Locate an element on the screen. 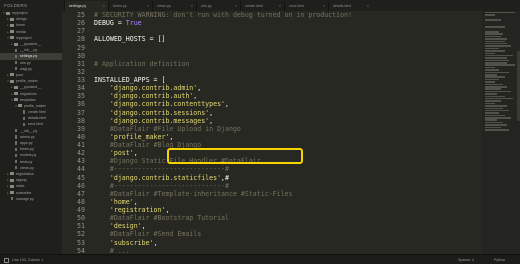 This screenshot has width=520, height=264. sidebar-item-label: models.py is located at coordinates (28, 155).